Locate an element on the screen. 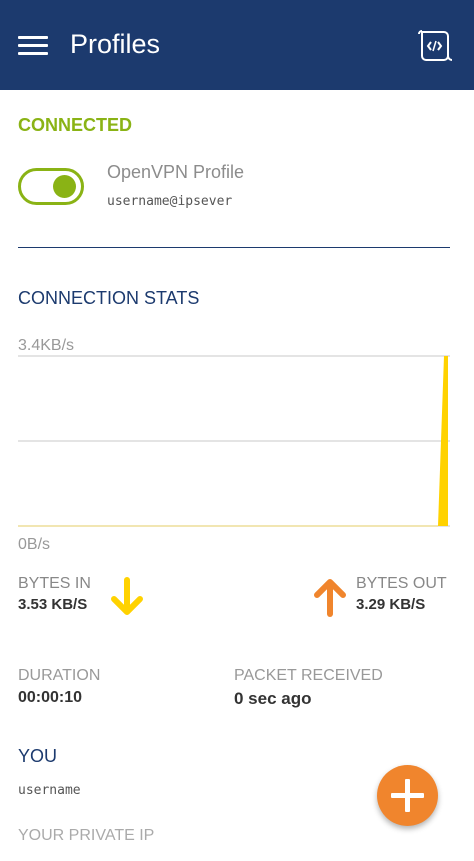 Image resolution: width=474 pixels, height=861 pixels. page-title: Profiles is located at coordinates (115, 44).